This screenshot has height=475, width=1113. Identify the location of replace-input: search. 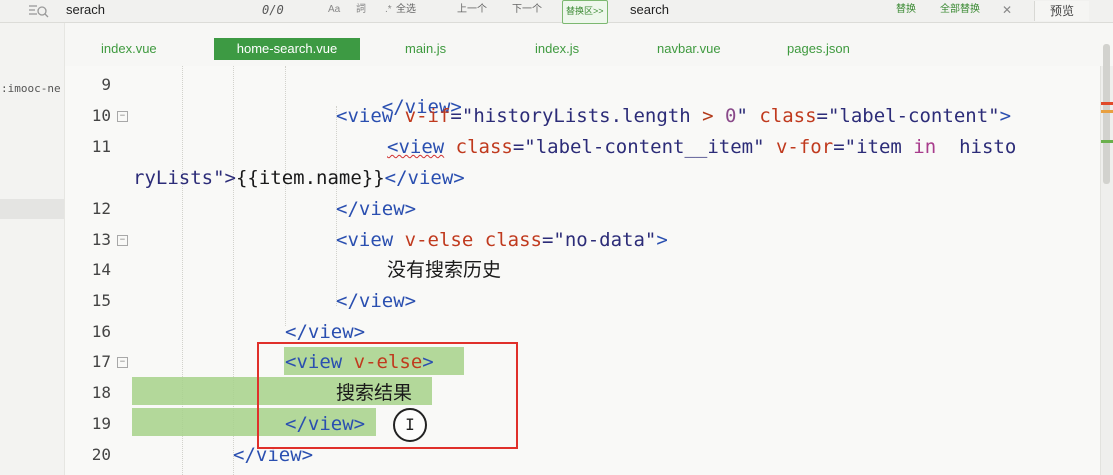
(649, 11).